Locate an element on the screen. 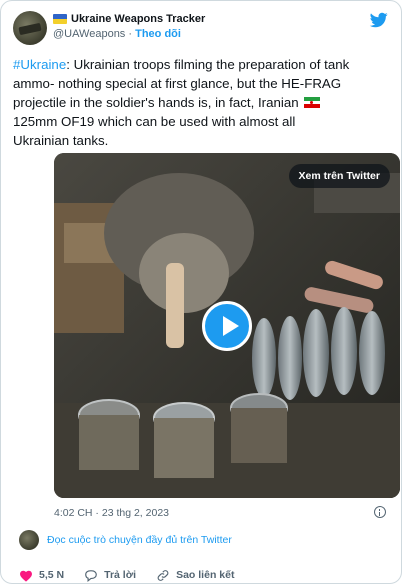 This screenshot has width=413, height=584. copy-link-label: Sao liên kết is located at coordinates (205, 575).